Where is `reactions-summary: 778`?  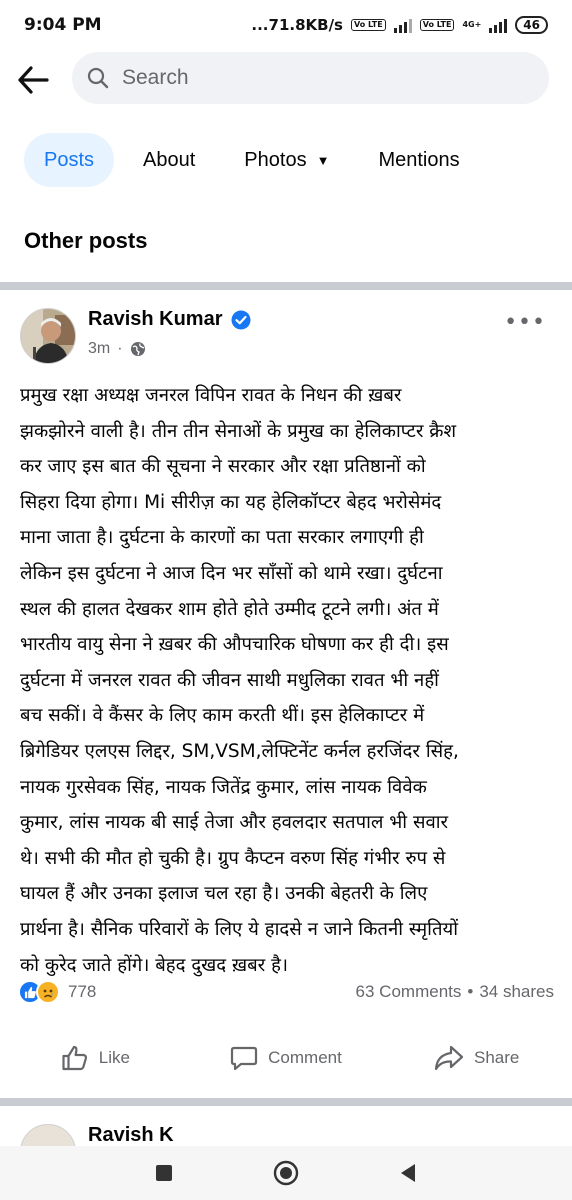 reactions-summary: 778 is located at coordinates (57, 992).